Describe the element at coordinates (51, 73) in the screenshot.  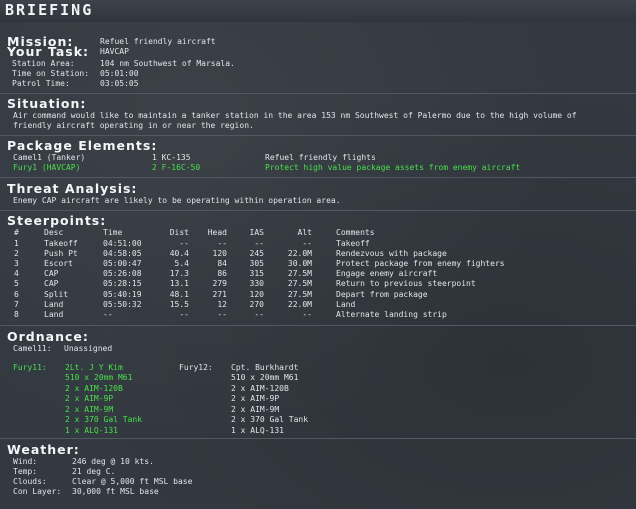
I see `time-on-station-label: Time on Station:` at that location.